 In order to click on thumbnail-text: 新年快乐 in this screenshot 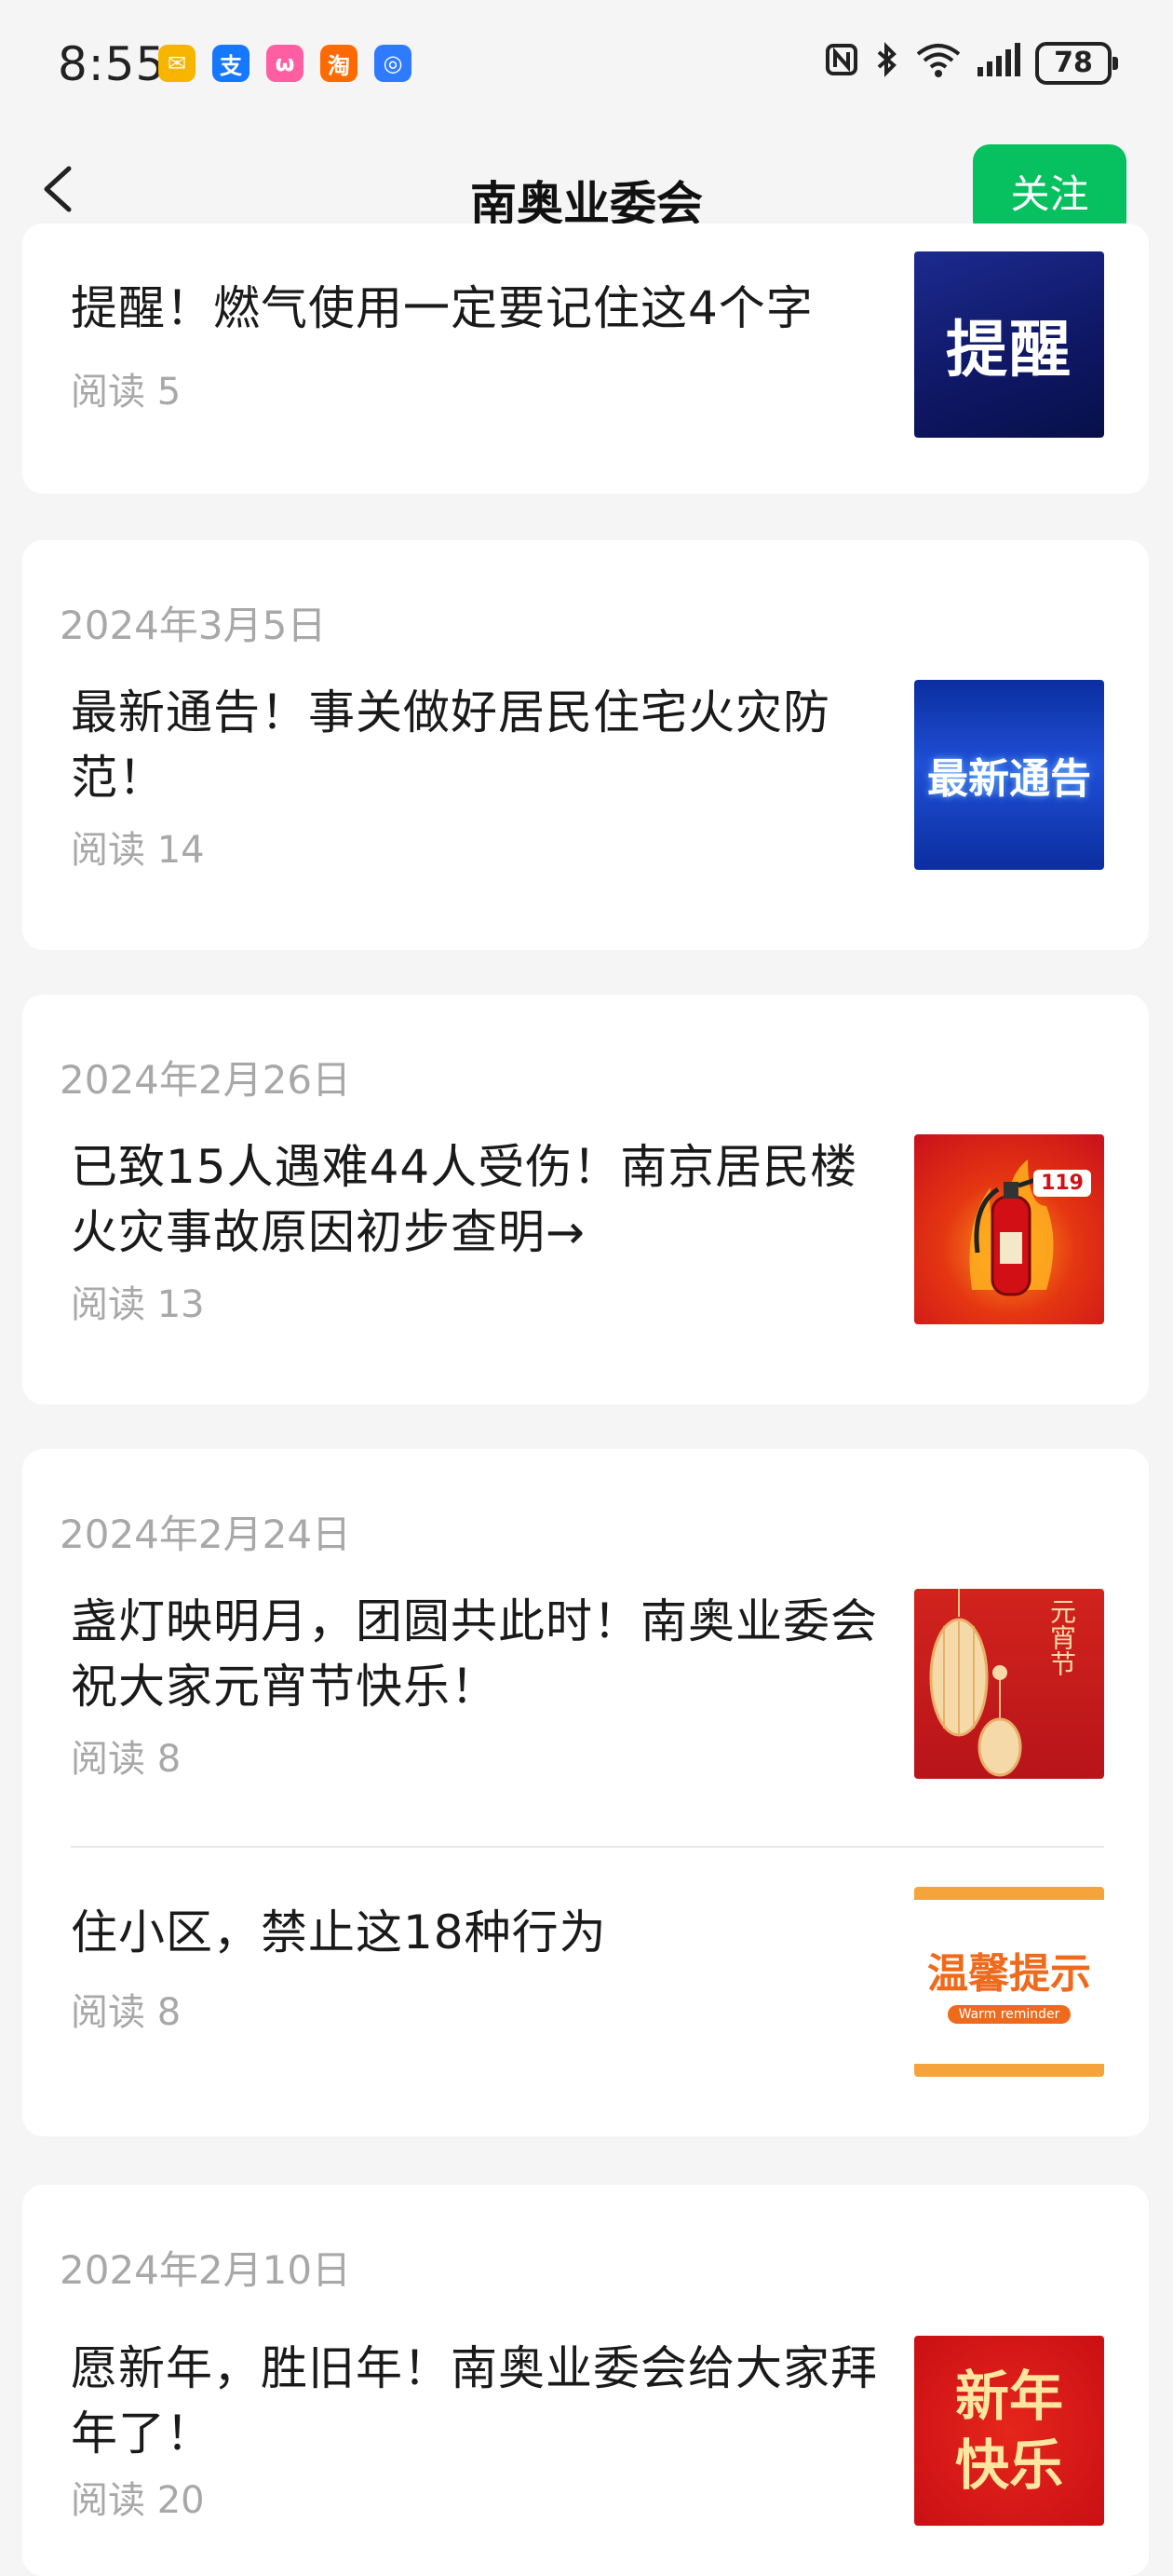, I will do `click(1009, 2431)`.